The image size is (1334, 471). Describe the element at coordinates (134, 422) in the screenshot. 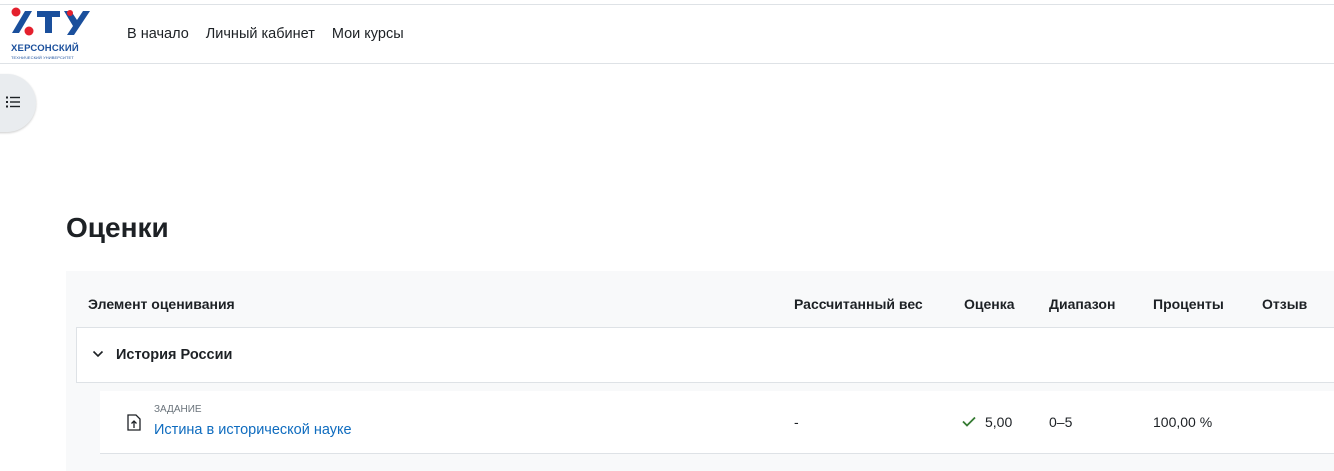

I see `assignment-upload-icon` at that location.